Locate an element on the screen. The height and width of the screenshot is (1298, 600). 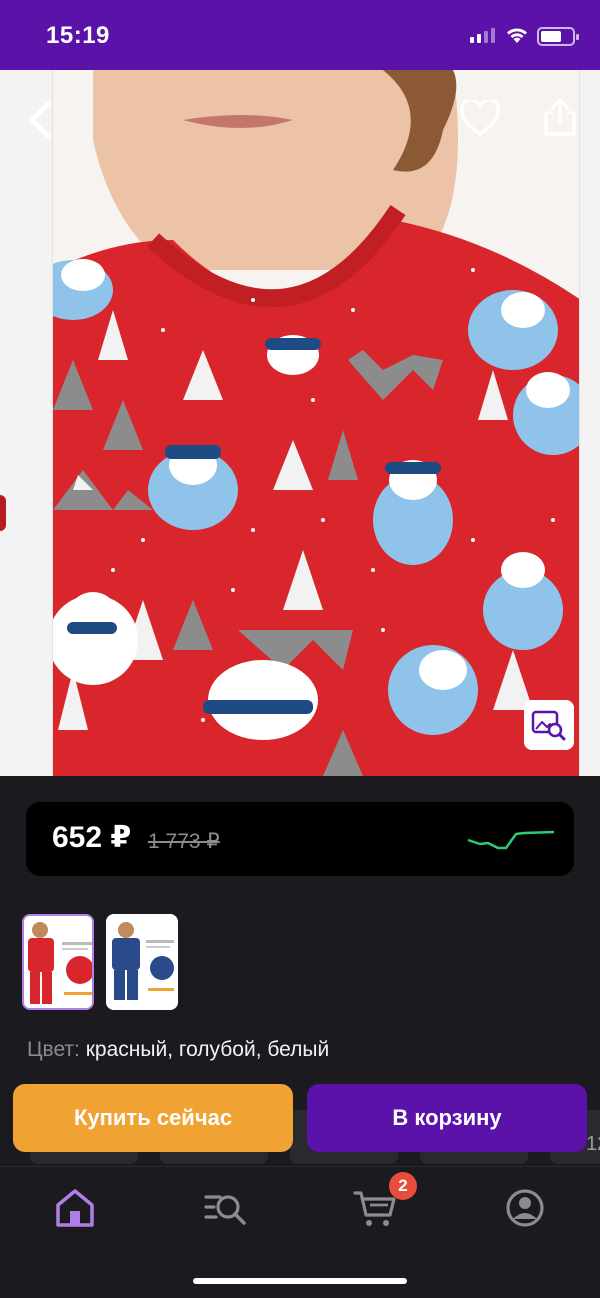
visual-search-button is located at coordinates (549, 725).